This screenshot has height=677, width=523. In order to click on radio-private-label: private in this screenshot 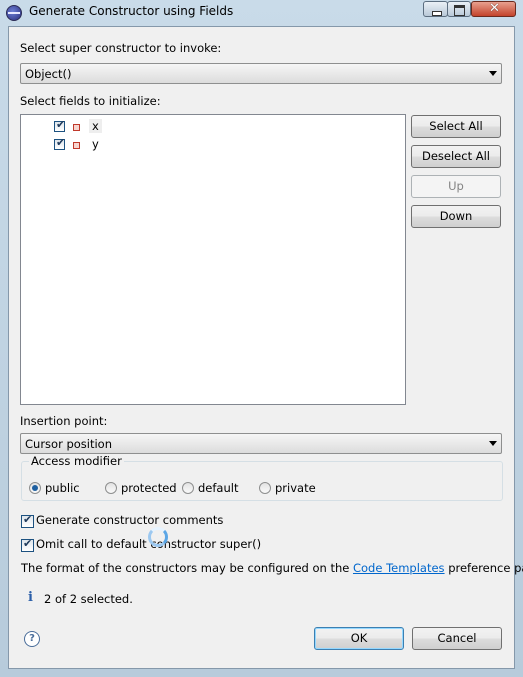, I will do `click(295, 488)`.